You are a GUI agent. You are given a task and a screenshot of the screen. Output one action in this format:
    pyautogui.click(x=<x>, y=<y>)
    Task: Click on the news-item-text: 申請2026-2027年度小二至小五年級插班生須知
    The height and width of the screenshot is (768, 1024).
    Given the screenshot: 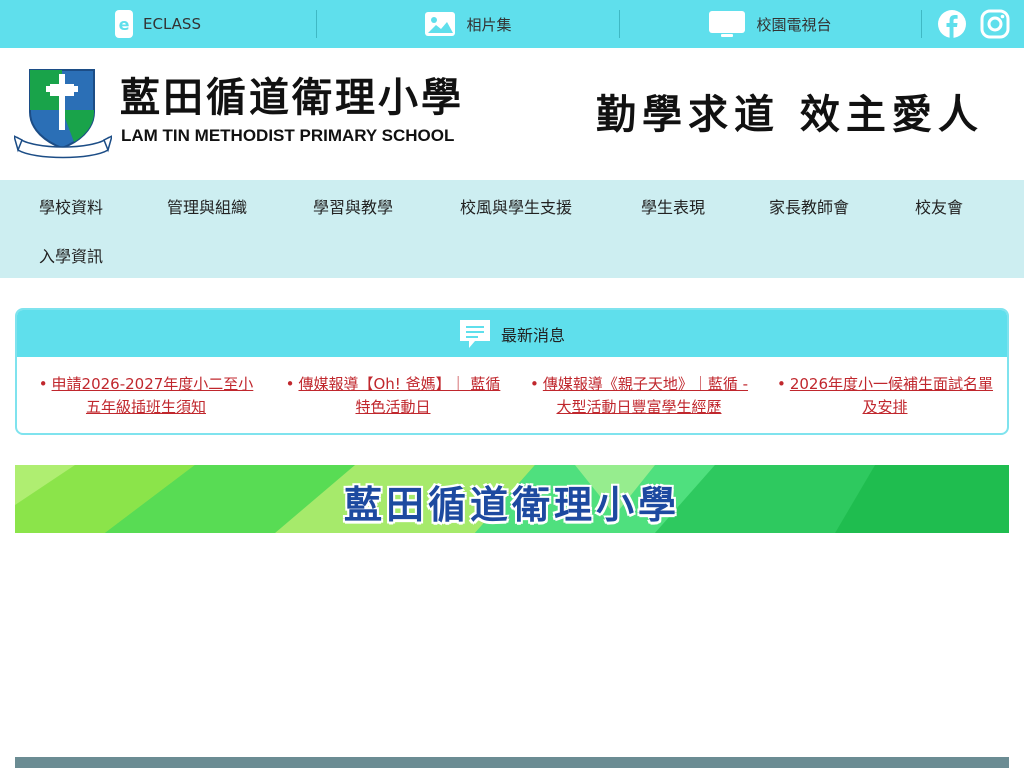 What is the action you would take?
    pyautogui.click(x=152, y=395)
    